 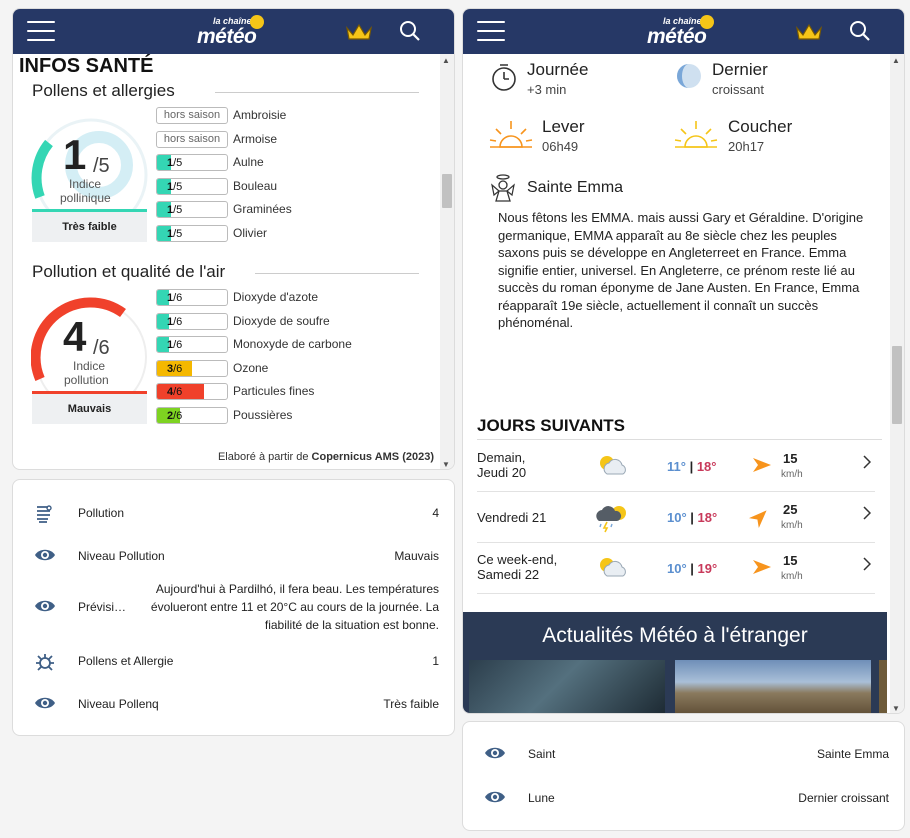 I want to click on pollutant-badge: 2/6, so click(x=192, y=415).